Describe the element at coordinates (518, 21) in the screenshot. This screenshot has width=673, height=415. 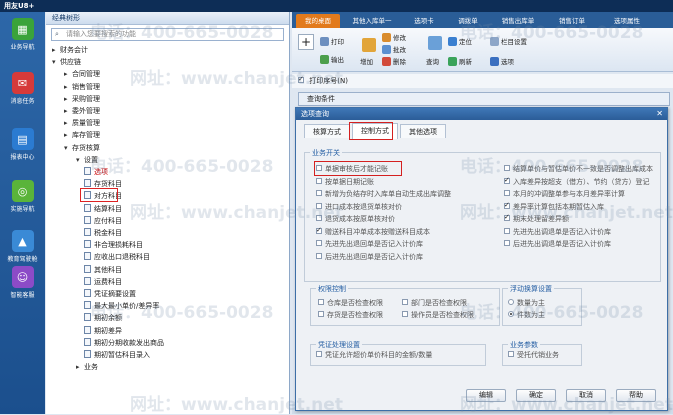
I see `tab-sales-outbound: 销售出库单` at that location.